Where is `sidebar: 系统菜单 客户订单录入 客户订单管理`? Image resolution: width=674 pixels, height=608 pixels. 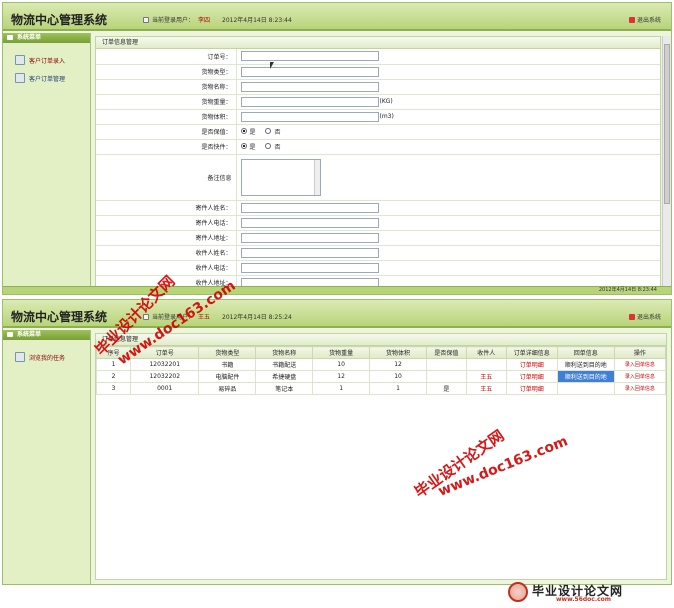 sidebar: 系统菜单 客户订单录入 客户订单管理 is located at coordinates (47, 163).